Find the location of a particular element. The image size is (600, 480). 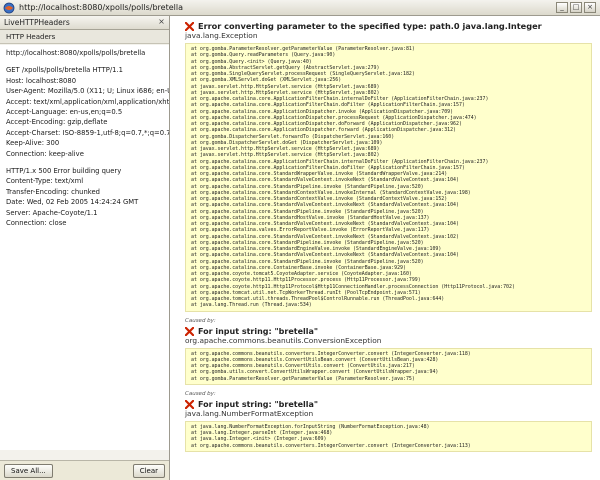

sidebar-title: LiveHTTPHeaders is located at coordinates (37, 22).